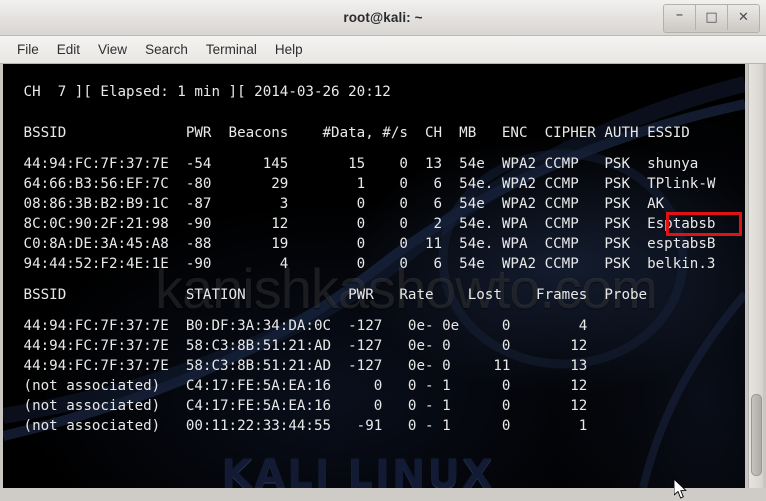  I want to click on window-title: root@kali: ~, so click(383, 17).